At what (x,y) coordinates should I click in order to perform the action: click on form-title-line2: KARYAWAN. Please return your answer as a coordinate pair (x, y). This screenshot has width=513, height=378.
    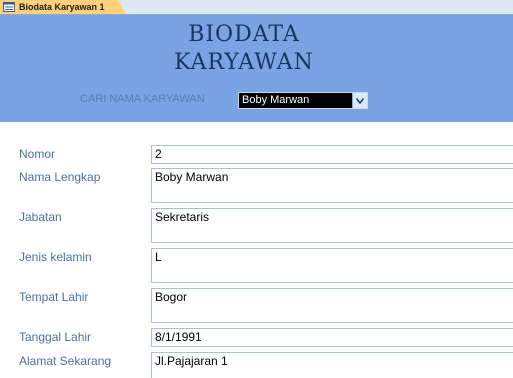
    Looking at the image, I should click on (244, 62).